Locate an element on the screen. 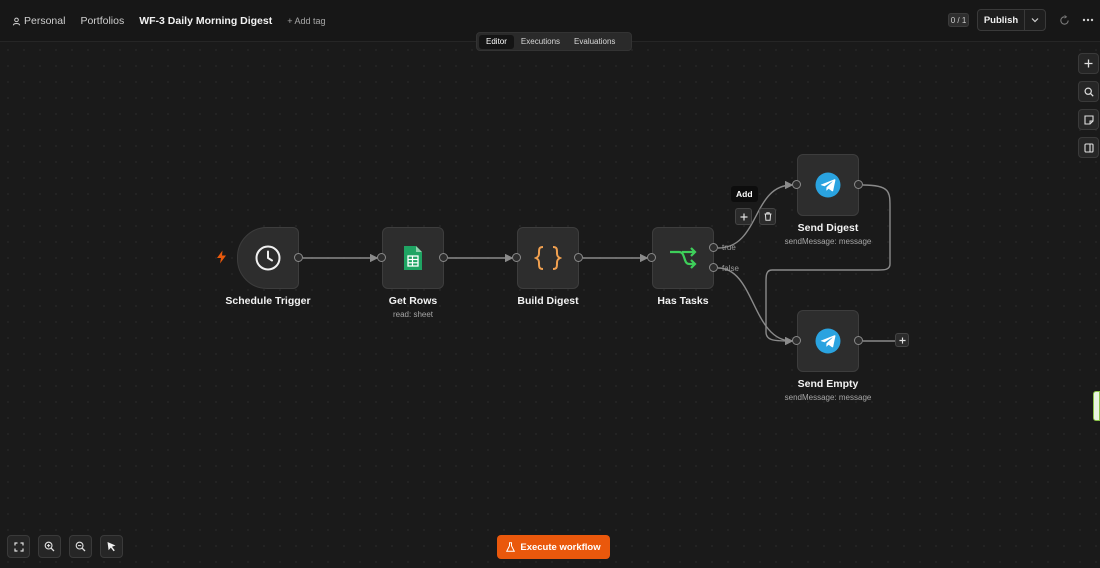 Image resolution: width=1100 pixels, height=568 pixels. node-label: Send Empty is located at coordinates (828, 384).